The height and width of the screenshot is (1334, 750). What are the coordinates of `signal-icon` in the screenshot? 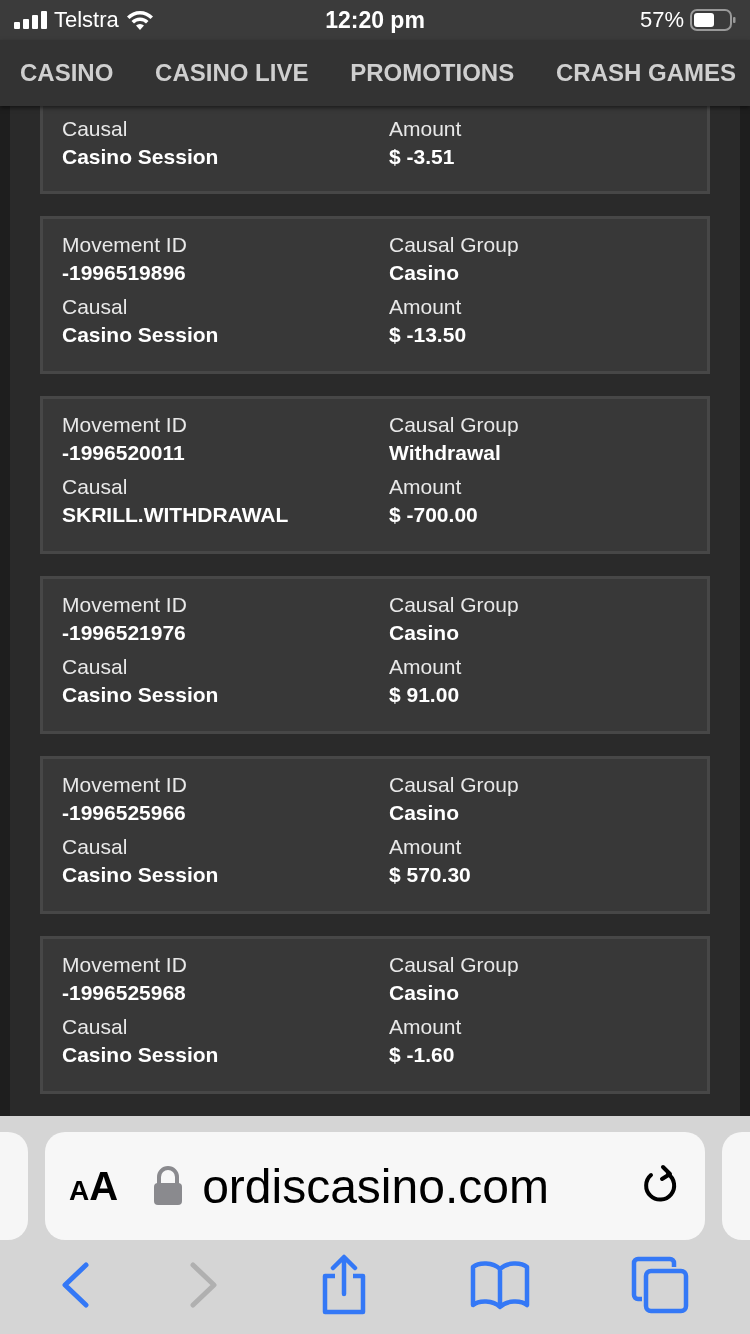 It's located at (31, 20).